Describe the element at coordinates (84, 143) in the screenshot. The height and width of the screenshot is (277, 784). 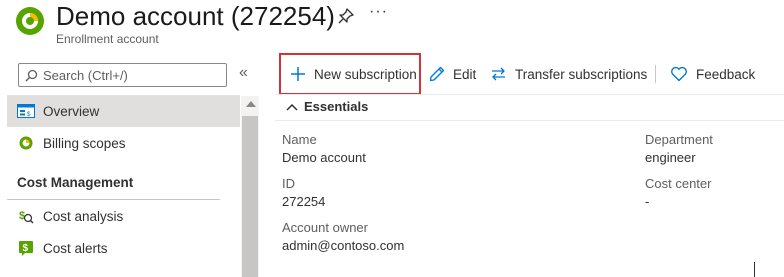
I see `sidebar-item-label: Billing scopes` at that location.